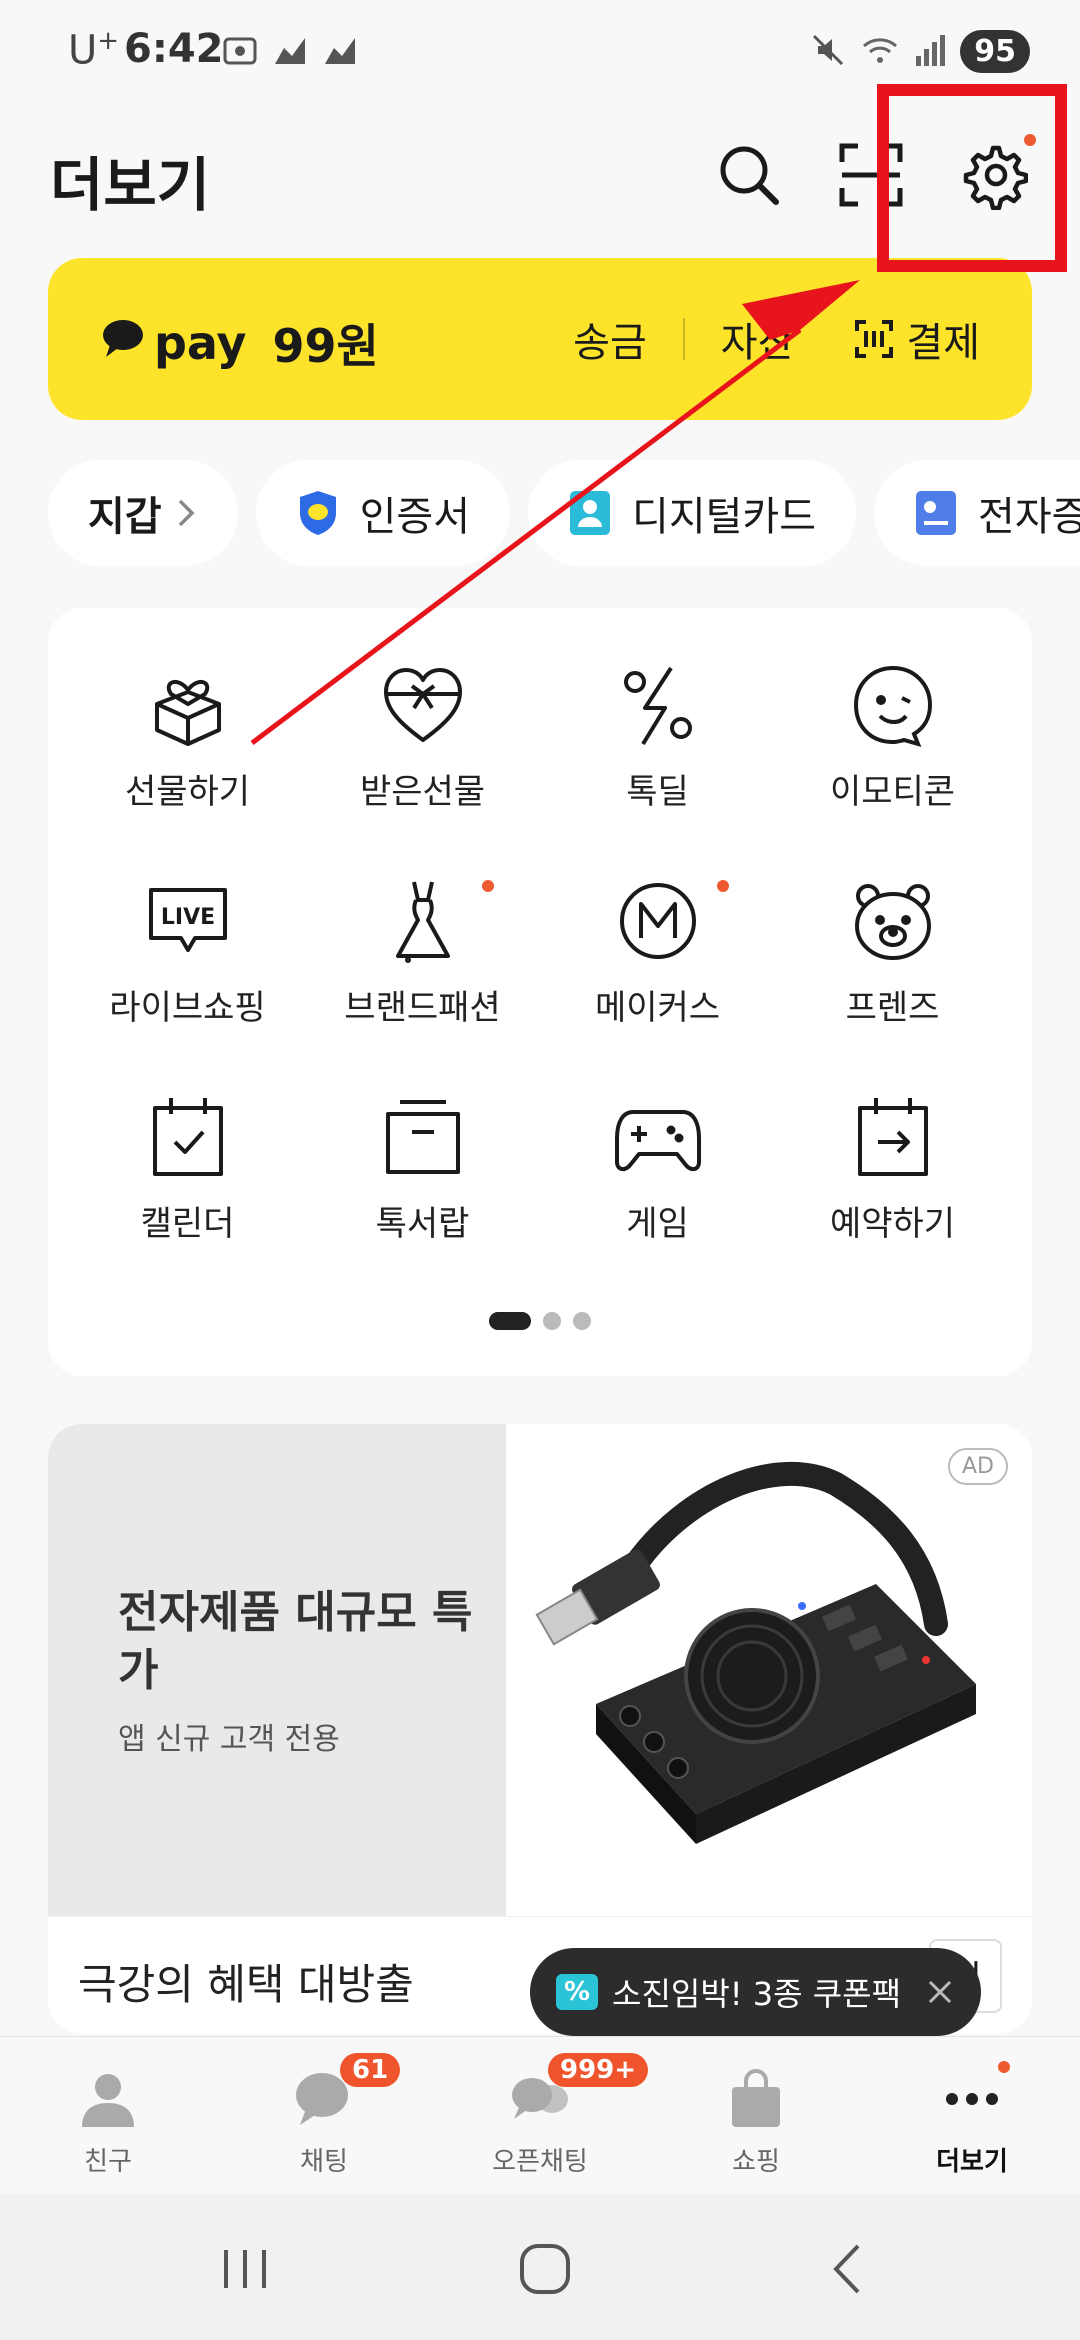 This screenshot has height=2340, width=1080. Describe the element at coordinates (892, 1008) in the screenshot. I see `menu-label: 프렌즈` at that location.